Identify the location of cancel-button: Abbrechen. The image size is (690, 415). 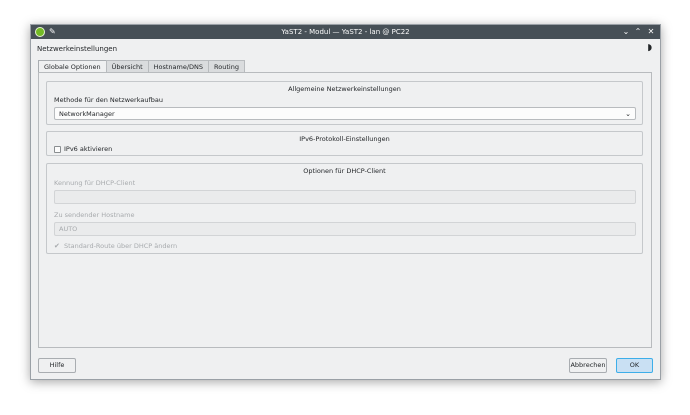
(588, 365).